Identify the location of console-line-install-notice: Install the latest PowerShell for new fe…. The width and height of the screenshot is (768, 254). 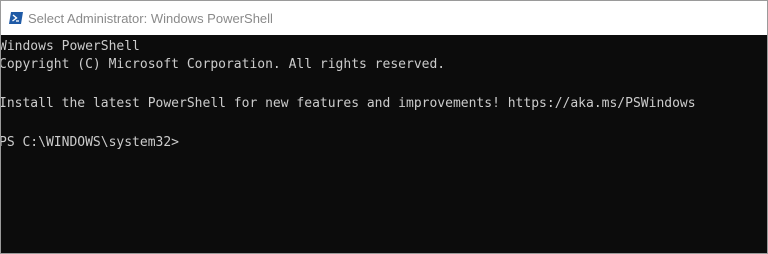
(348, 103).